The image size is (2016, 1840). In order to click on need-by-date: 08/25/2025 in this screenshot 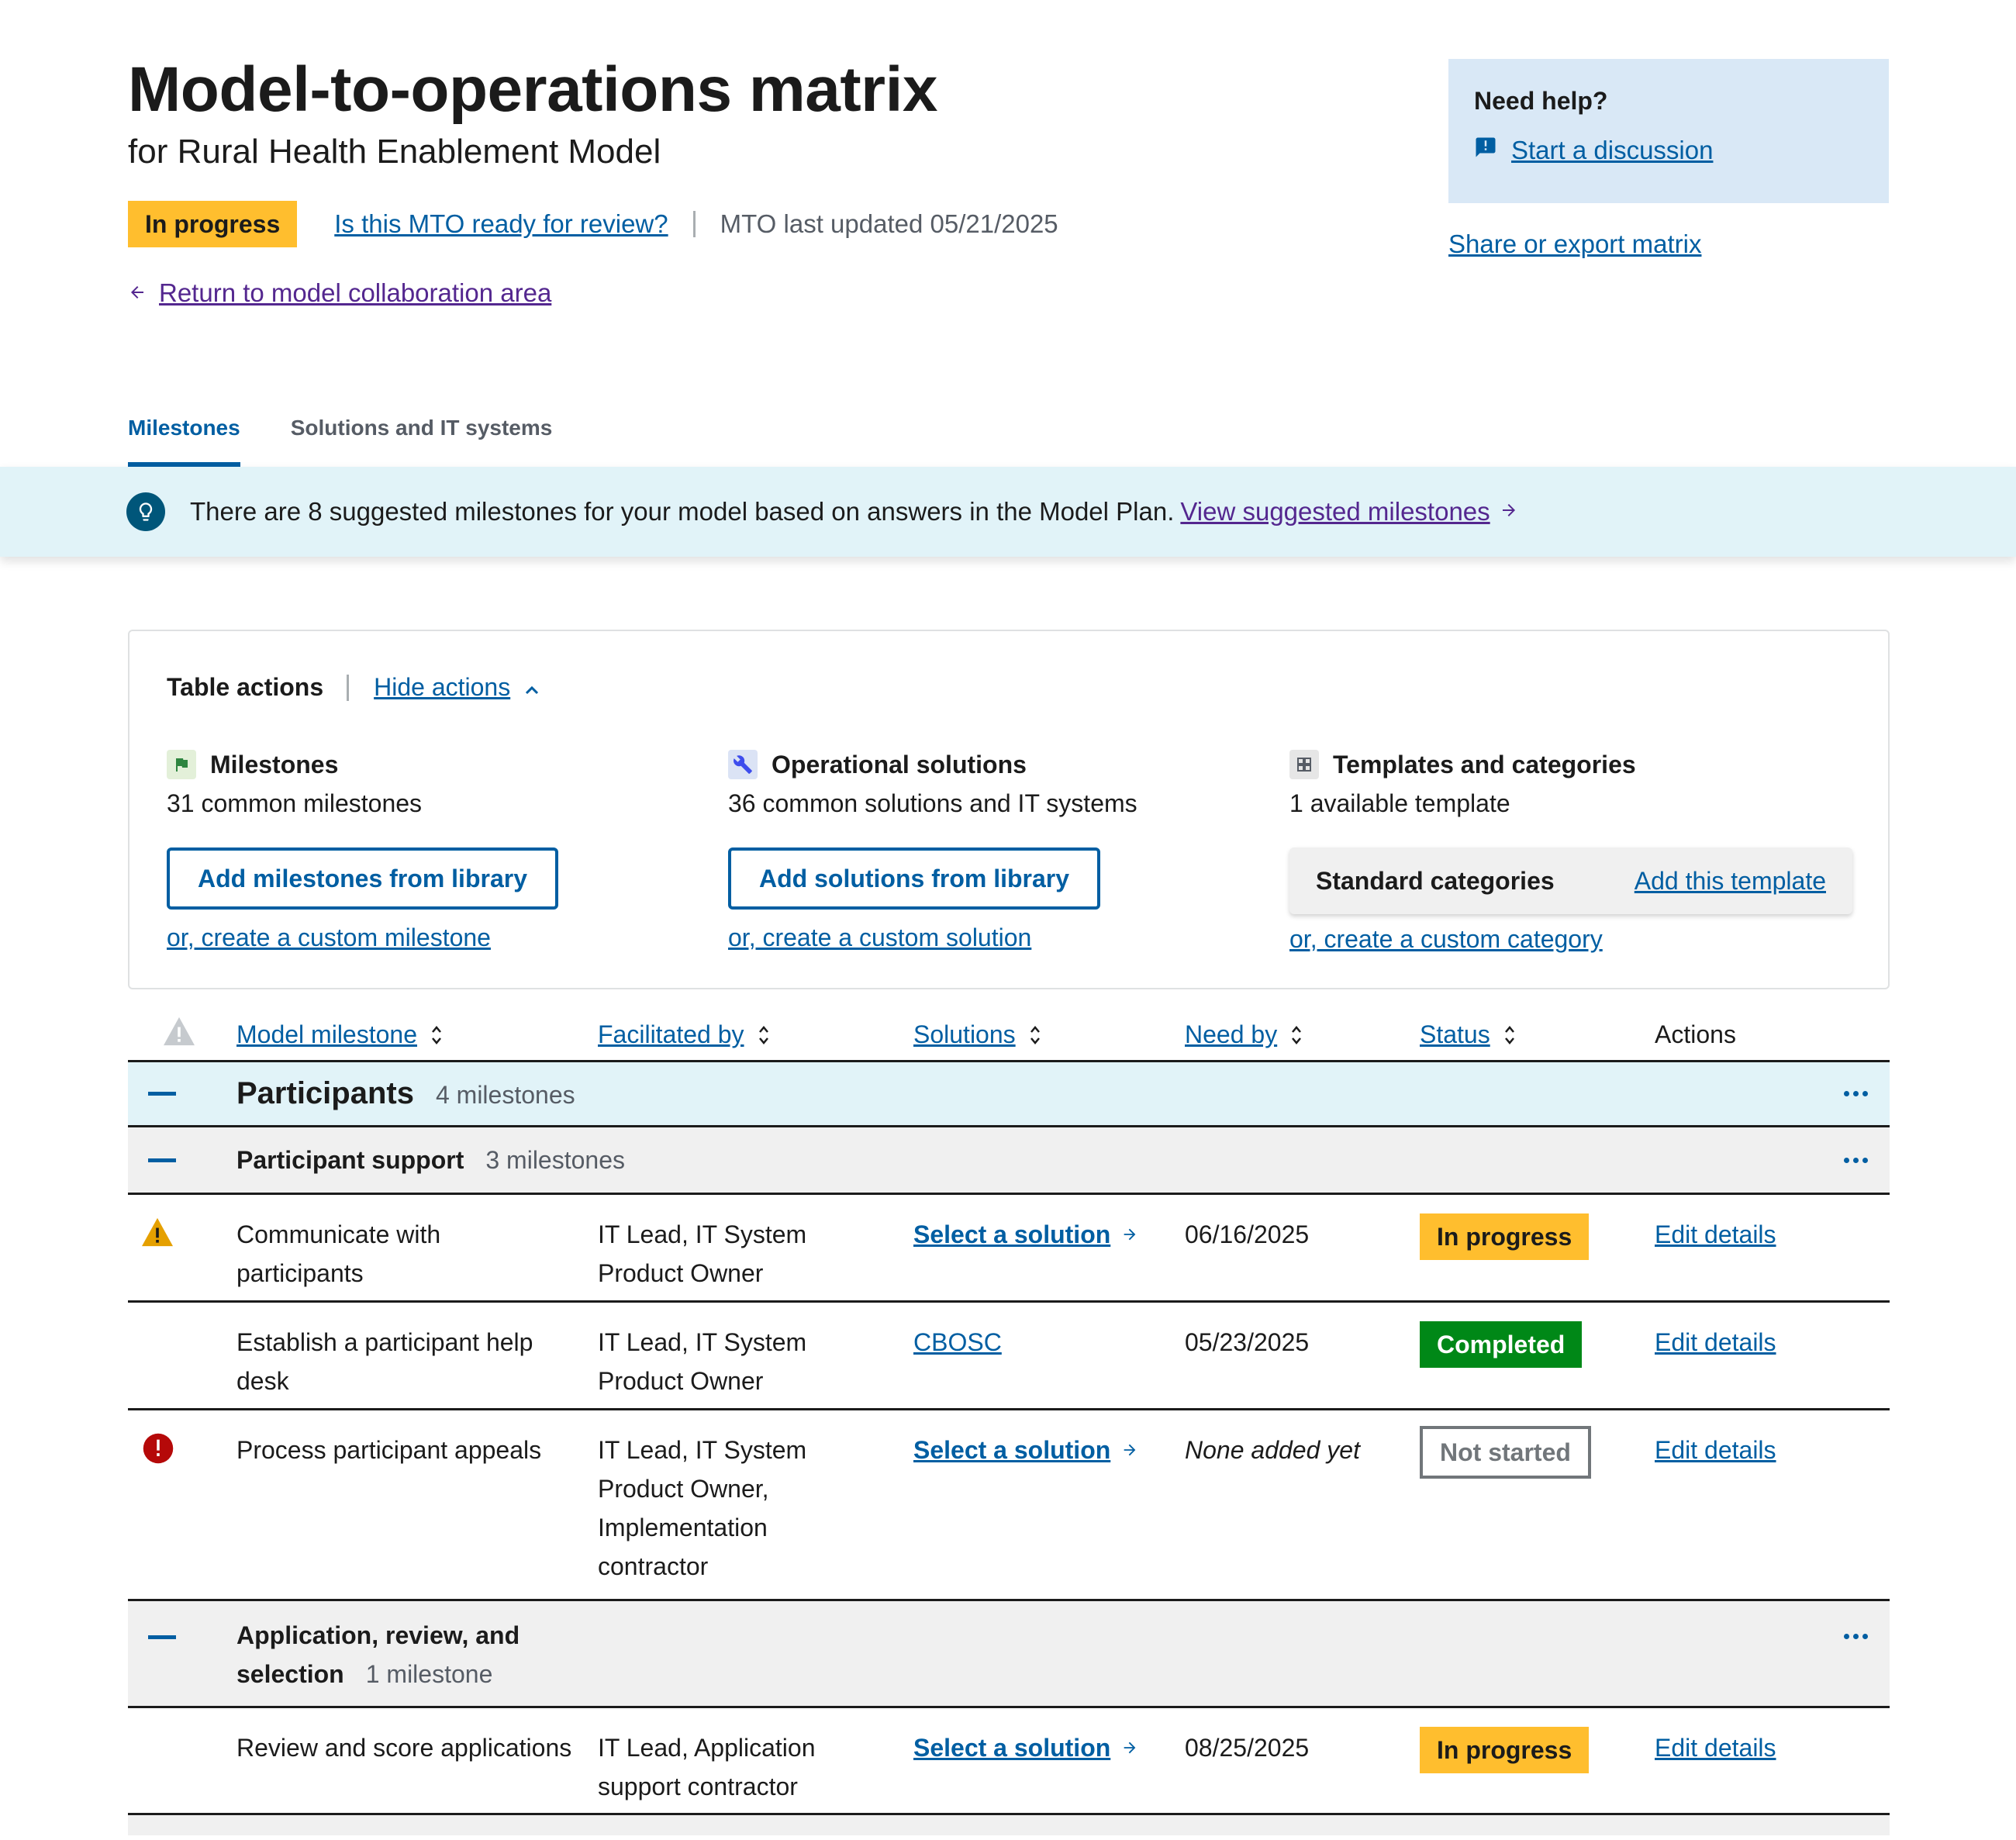, I will do `click(1247, 1748)`.